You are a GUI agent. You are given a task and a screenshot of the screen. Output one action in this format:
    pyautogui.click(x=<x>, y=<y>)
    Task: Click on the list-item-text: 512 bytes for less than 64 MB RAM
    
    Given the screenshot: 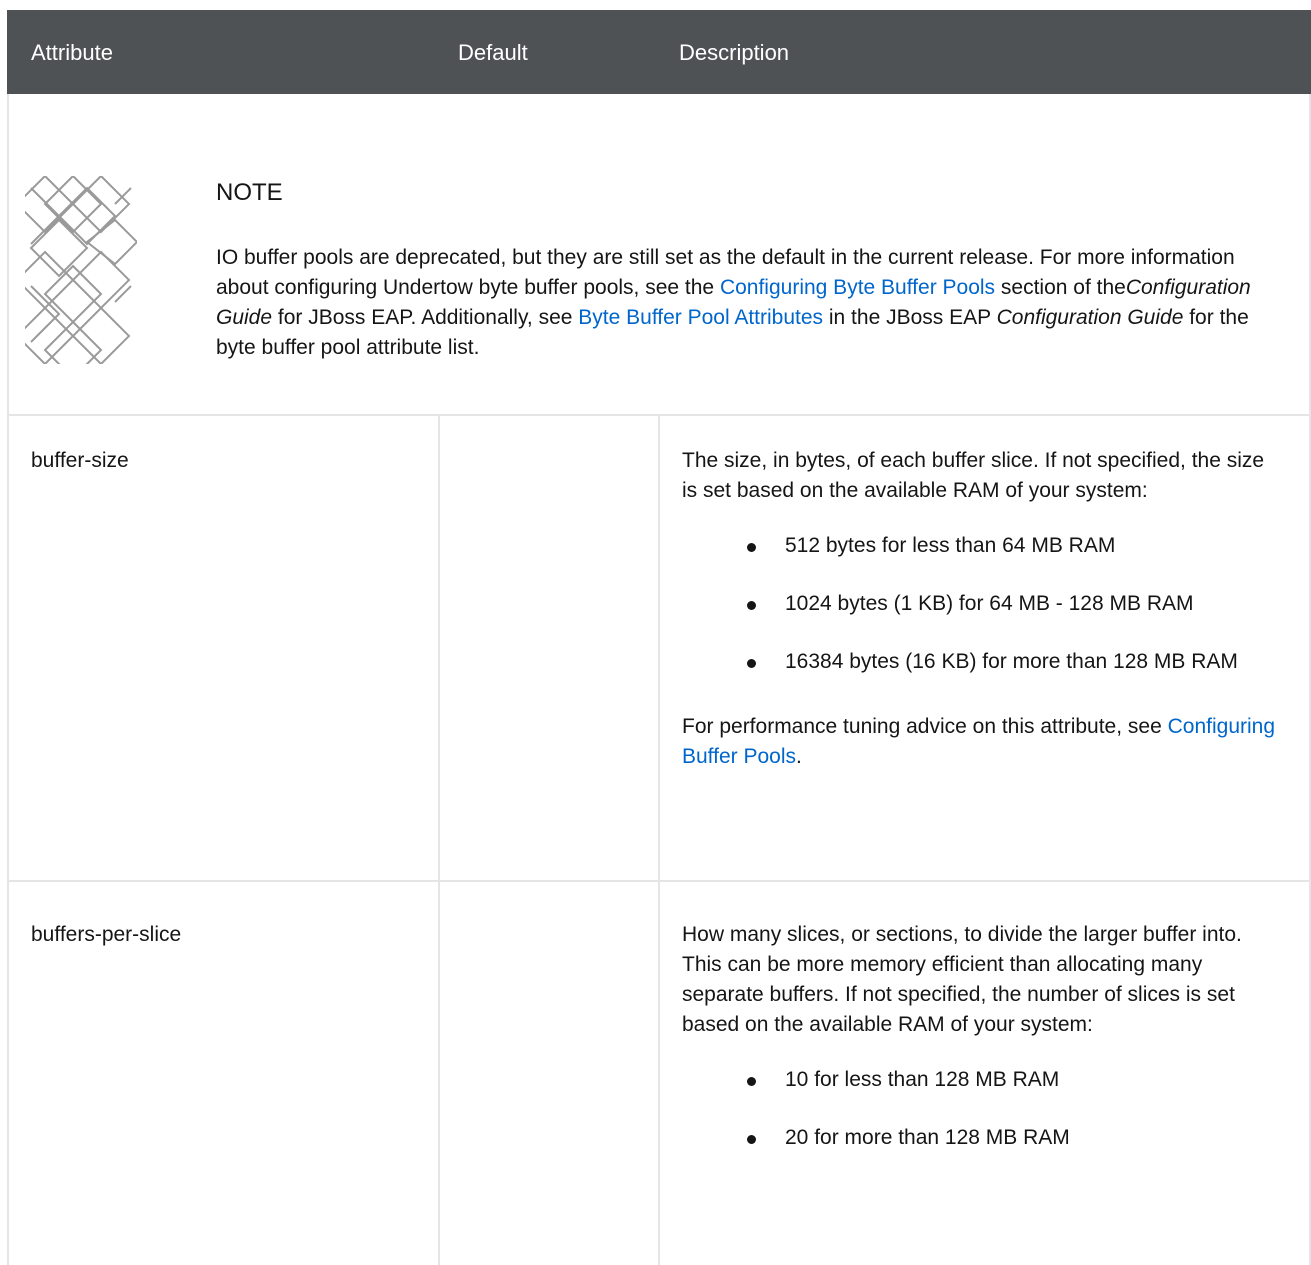 What is the action you would take?
    pyautogui.click(x=950, y=545)
    